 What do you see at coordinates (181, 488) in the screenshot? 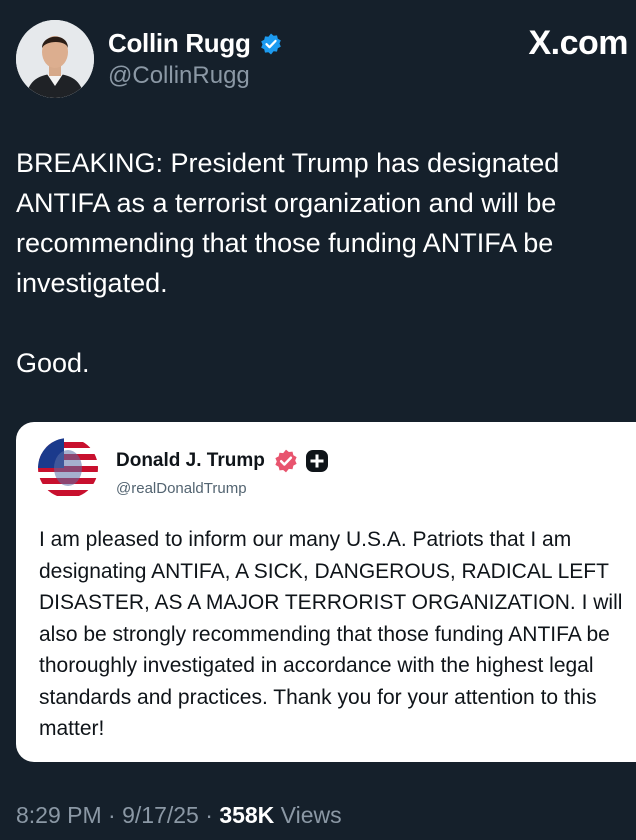
I see `quoted-handle: @realDonaldTrump` at bounding box center [181, 488].